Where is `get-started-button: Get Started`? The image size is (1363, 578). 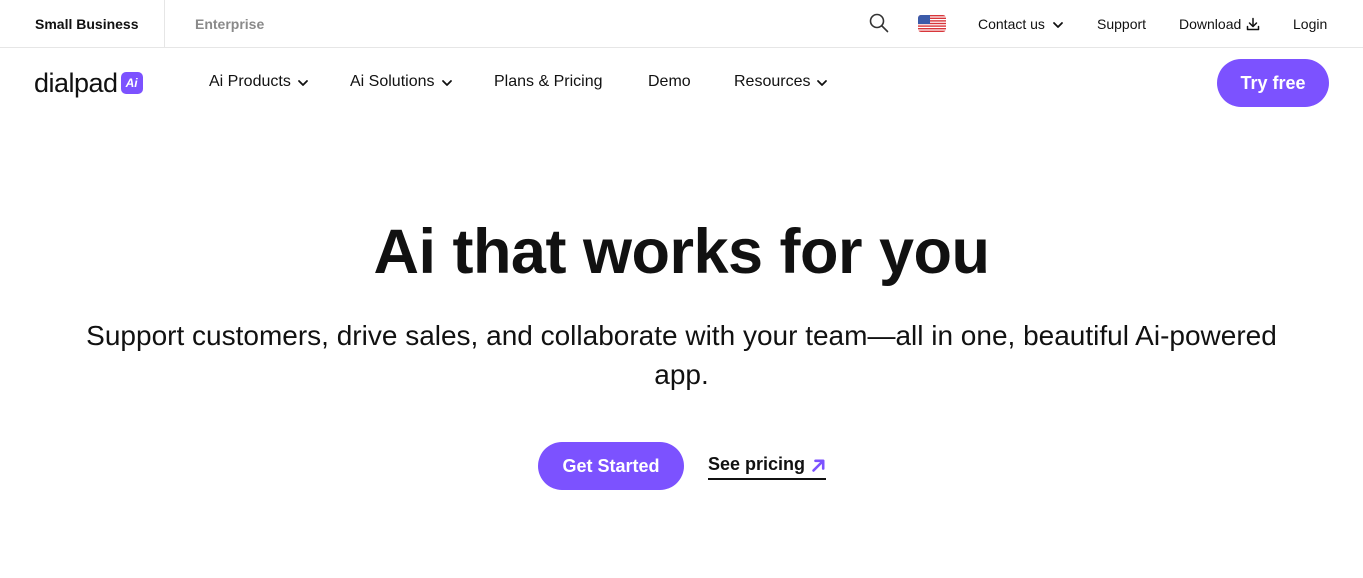
get-started-button: Get Started is located at coordinates (611, 466).